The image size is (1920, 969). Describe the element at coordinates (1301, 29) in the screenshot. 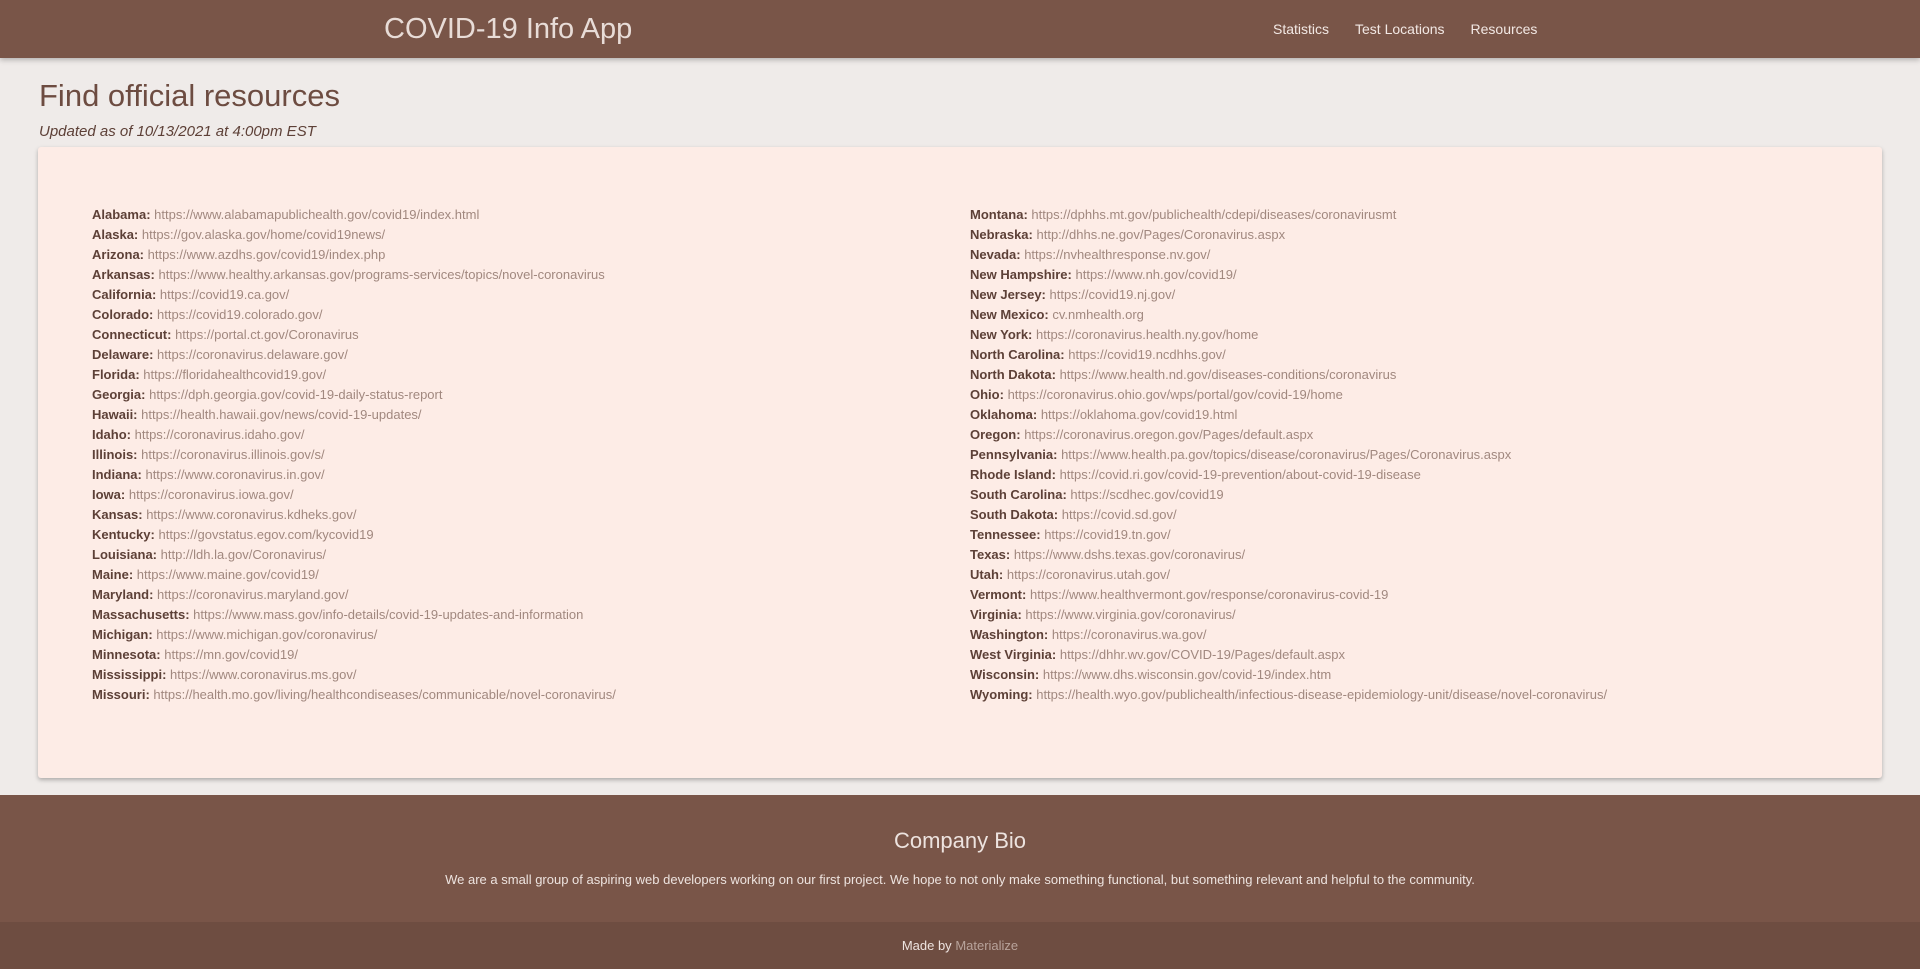

I see `nav-link-statistics: Statistics` at that location.